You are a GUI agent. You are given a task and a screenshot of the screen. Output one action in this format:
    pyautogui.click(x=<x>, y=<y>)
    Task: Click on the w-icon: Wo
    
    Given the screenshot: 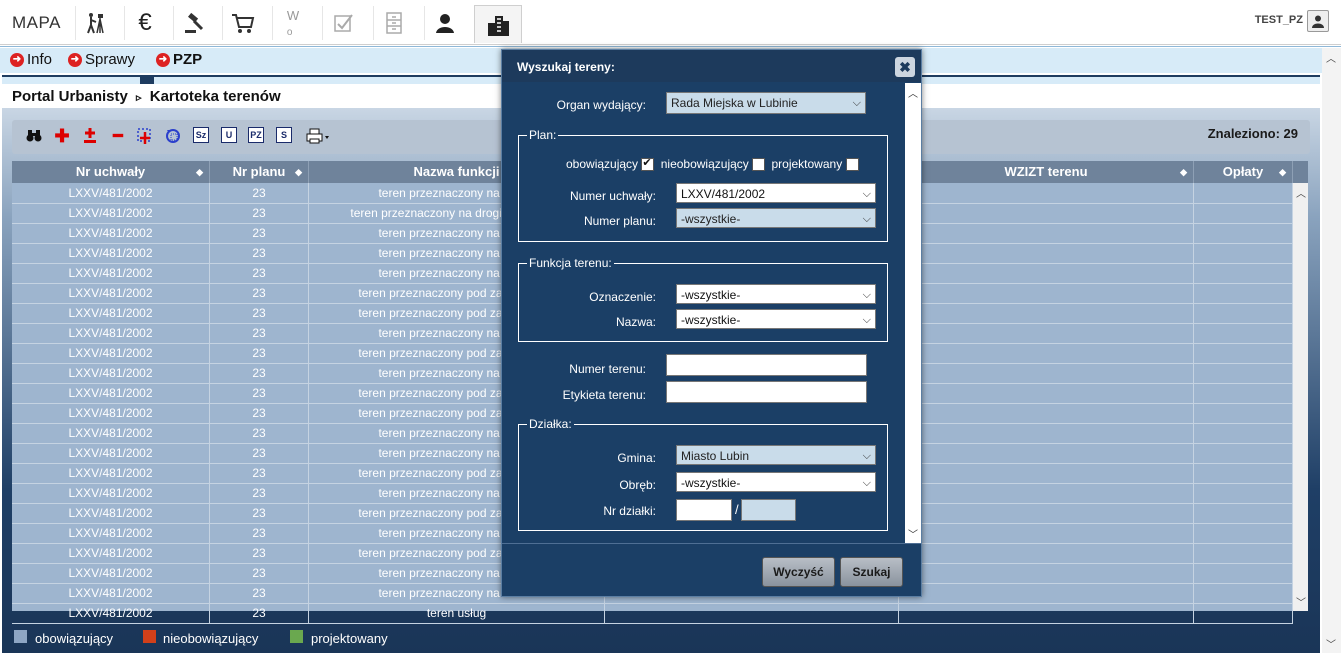 What is the action you would take?
    pyautogui.click(x=292, y=23)
    